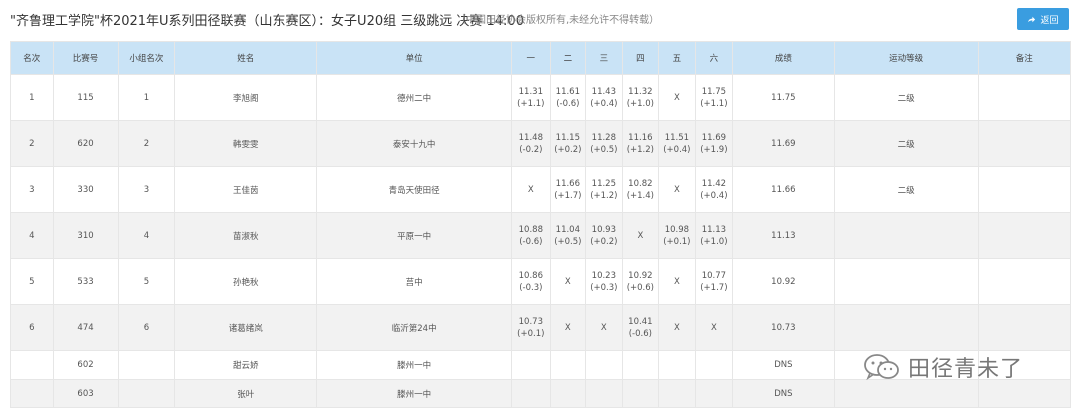  Describe the element at coordinates (85, 97) in the screenshot. I see `bib-cell: 115` at that location.